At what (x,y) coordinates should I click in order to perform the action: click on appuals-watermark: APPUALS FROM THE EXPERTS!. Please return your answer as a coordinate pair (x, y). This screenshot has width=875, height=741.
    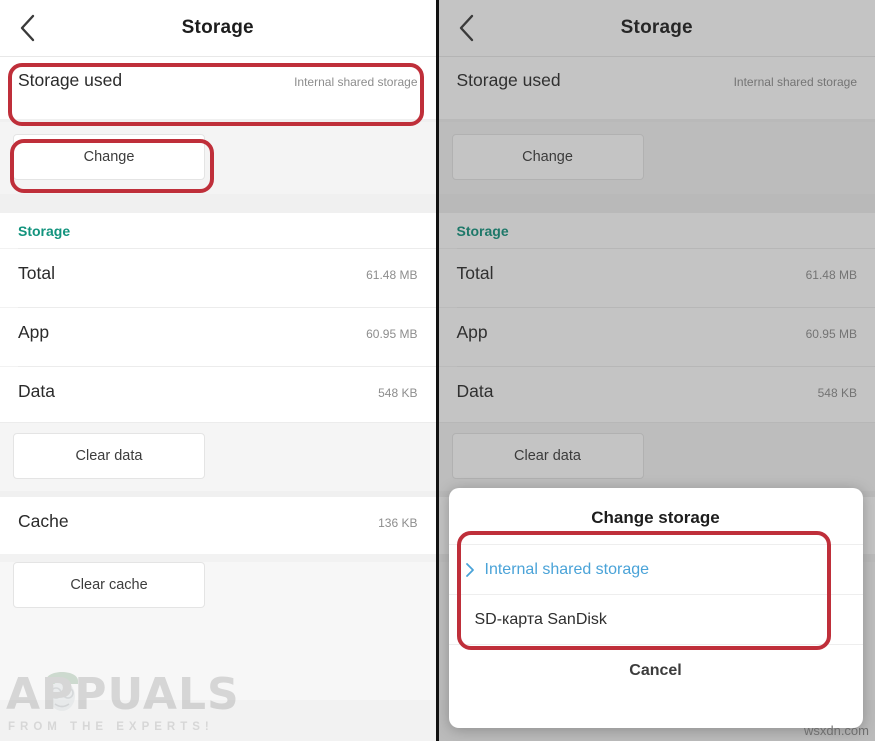
    Looking at the image, I should click on (122, 699).